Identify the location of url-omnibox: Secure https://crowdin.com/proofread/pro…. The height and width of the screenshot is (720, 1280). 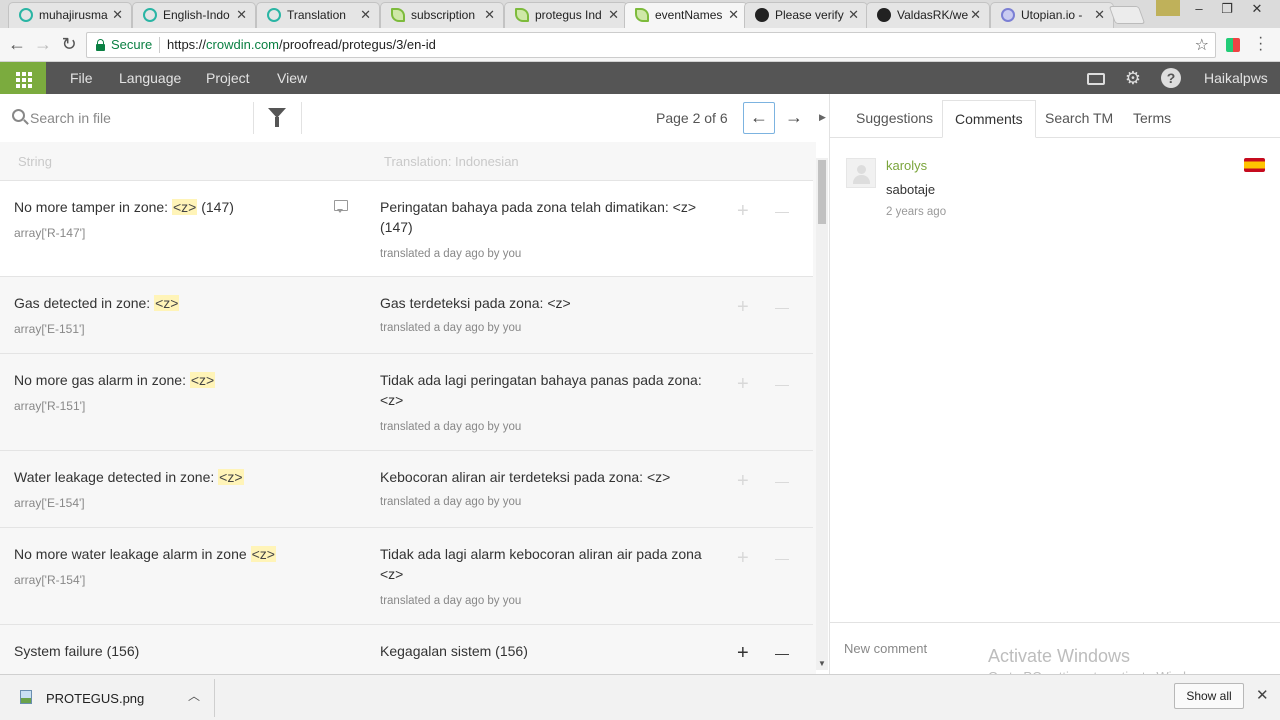
(651, 45).